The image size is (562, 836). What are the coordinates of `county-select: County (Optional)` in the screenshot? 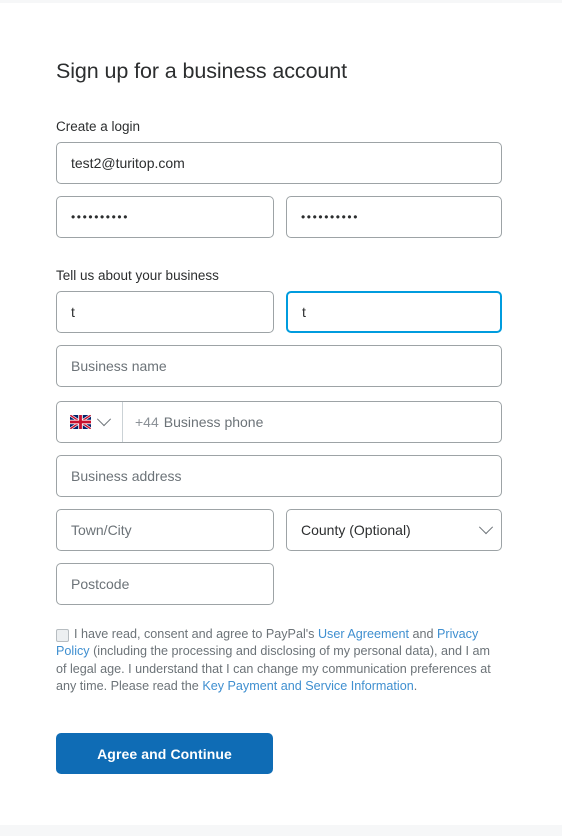 It's located at (394, 530).